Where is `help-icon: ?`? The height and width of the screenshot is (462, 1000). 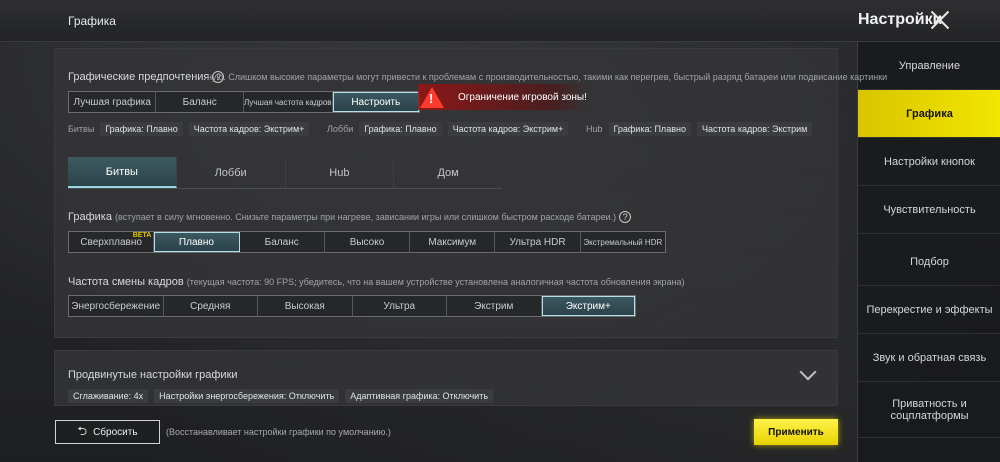
help-icon: ? is located at coordinates (625, 217).